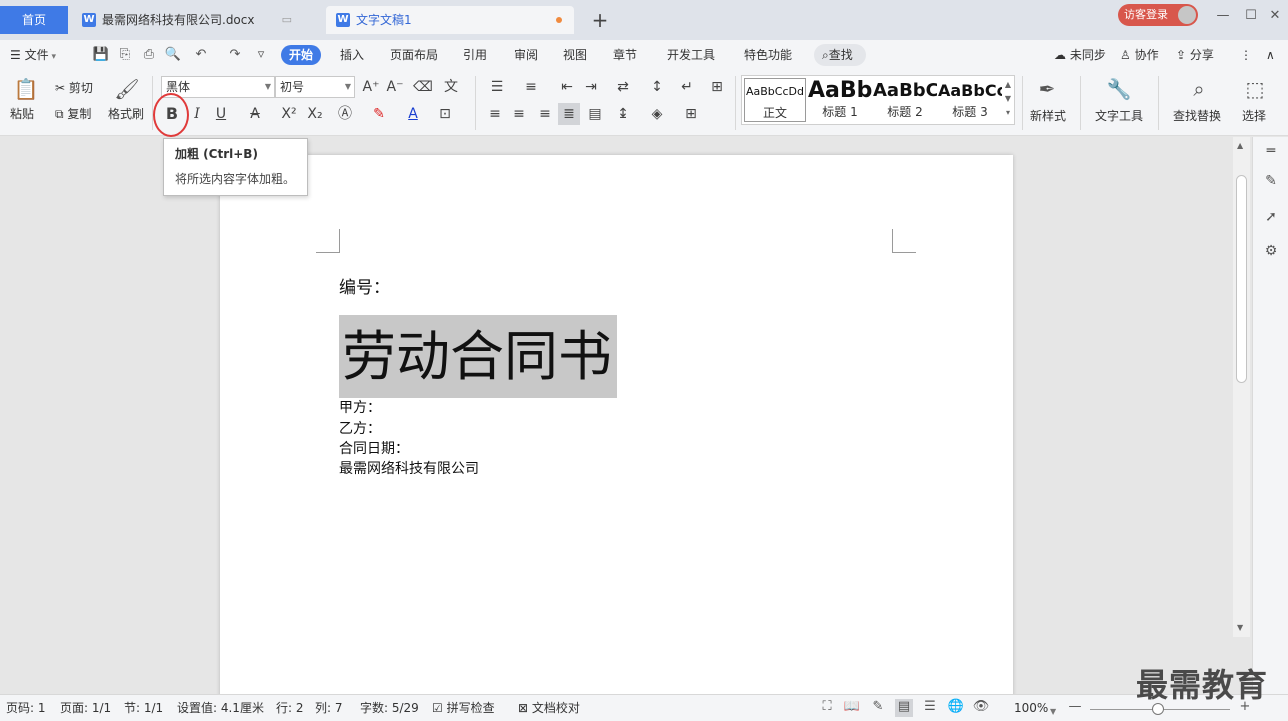  Describe the element at coordinates (623, 114) in the screenshot. I see `line-spacing-icon: ↨` at that location.